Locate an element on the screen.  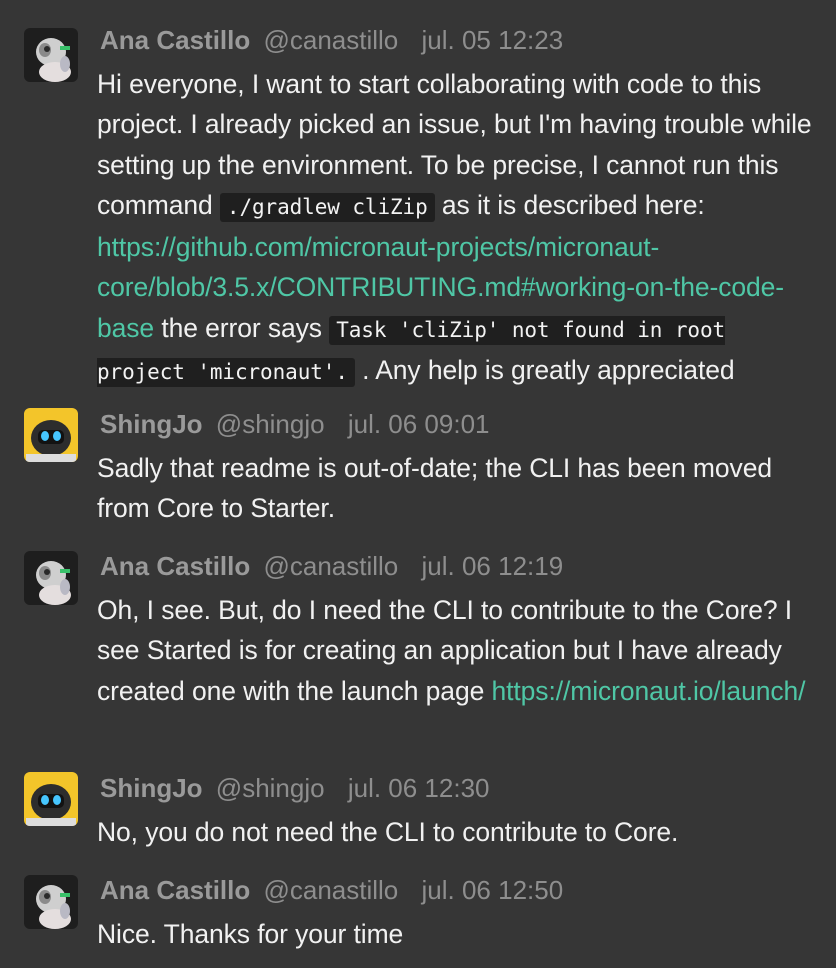
message-timestamp: jul. 06 12:30 is located at coordinates (418, 788).